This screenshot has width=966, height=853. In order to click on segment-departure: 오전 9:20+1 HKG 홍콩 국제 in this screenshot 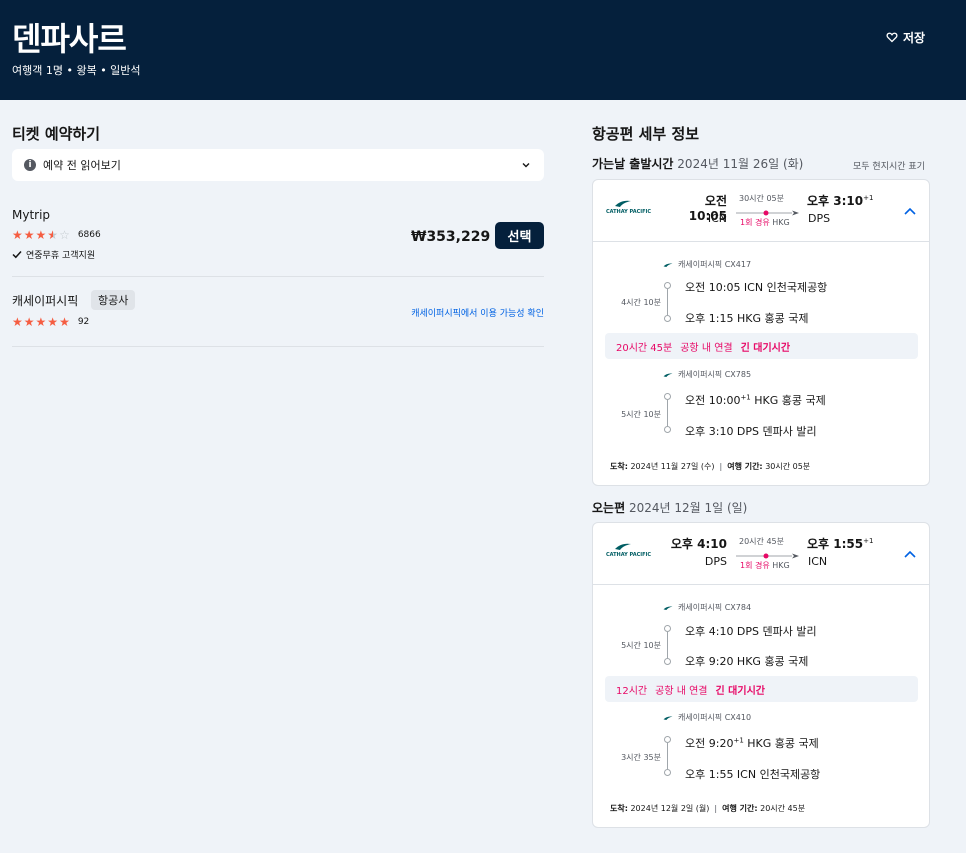, I will do `click(752, 743)`.